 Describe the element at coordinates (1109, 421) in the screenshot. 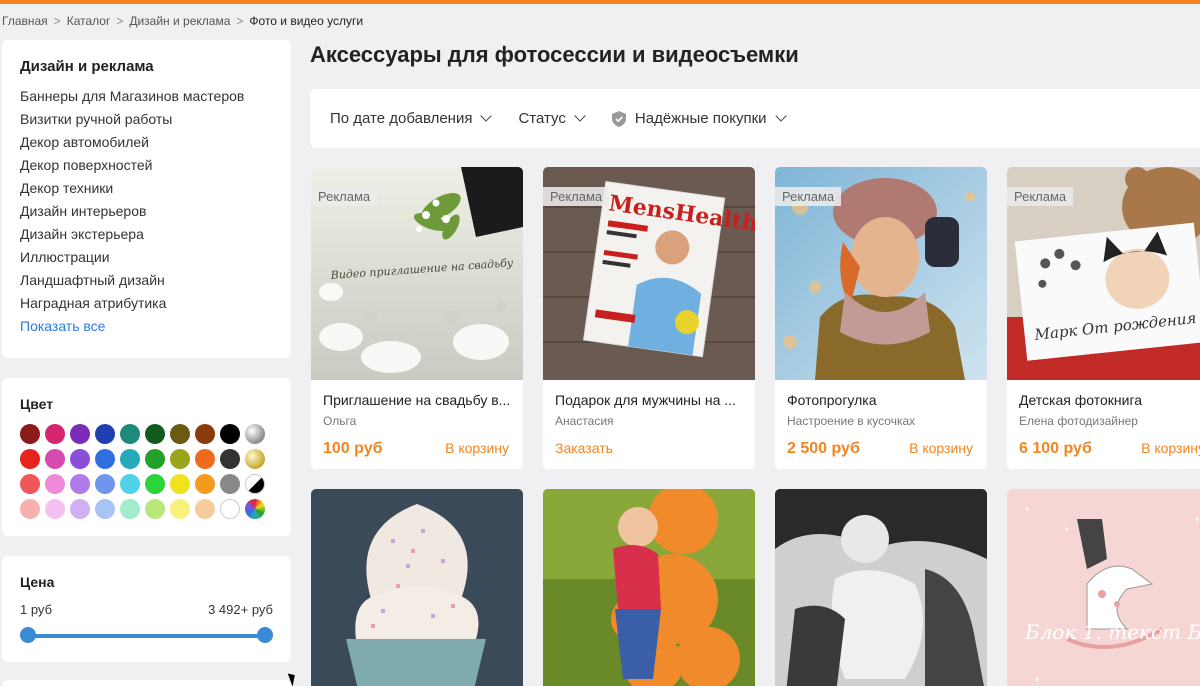

I see `seller-name: Елена фотодизайнер` at that location.